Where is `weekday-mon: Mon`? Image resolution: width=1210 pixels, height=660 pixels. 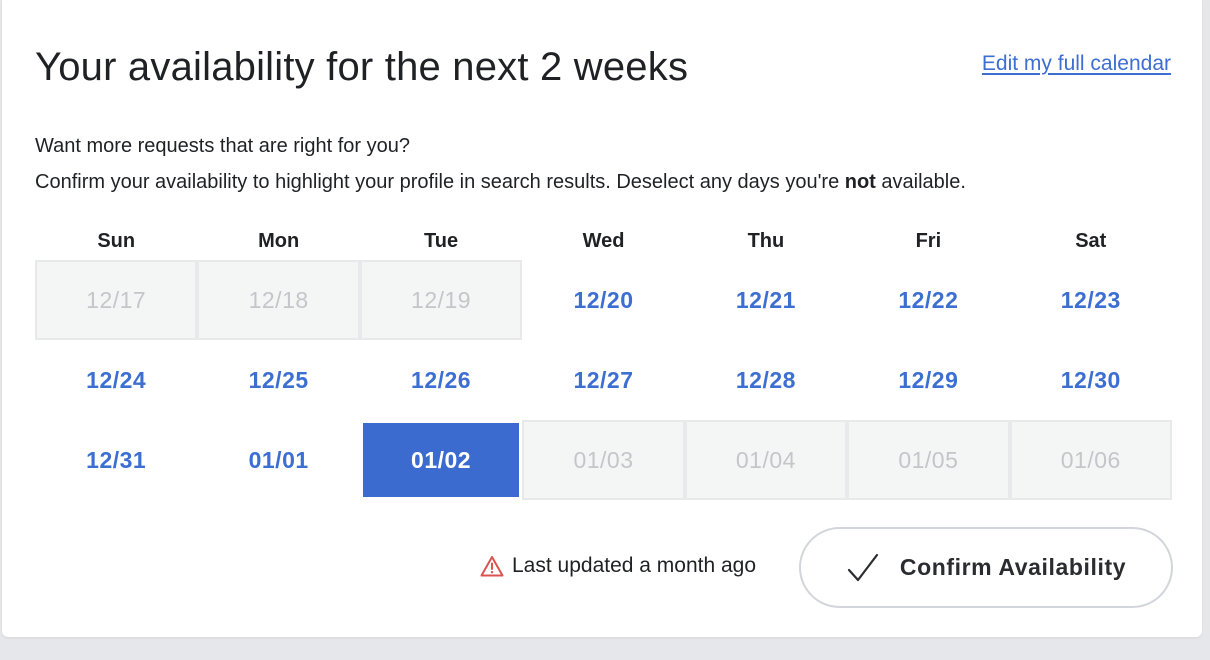 weekday-mon: Mon is located at coordinates (279, 241).